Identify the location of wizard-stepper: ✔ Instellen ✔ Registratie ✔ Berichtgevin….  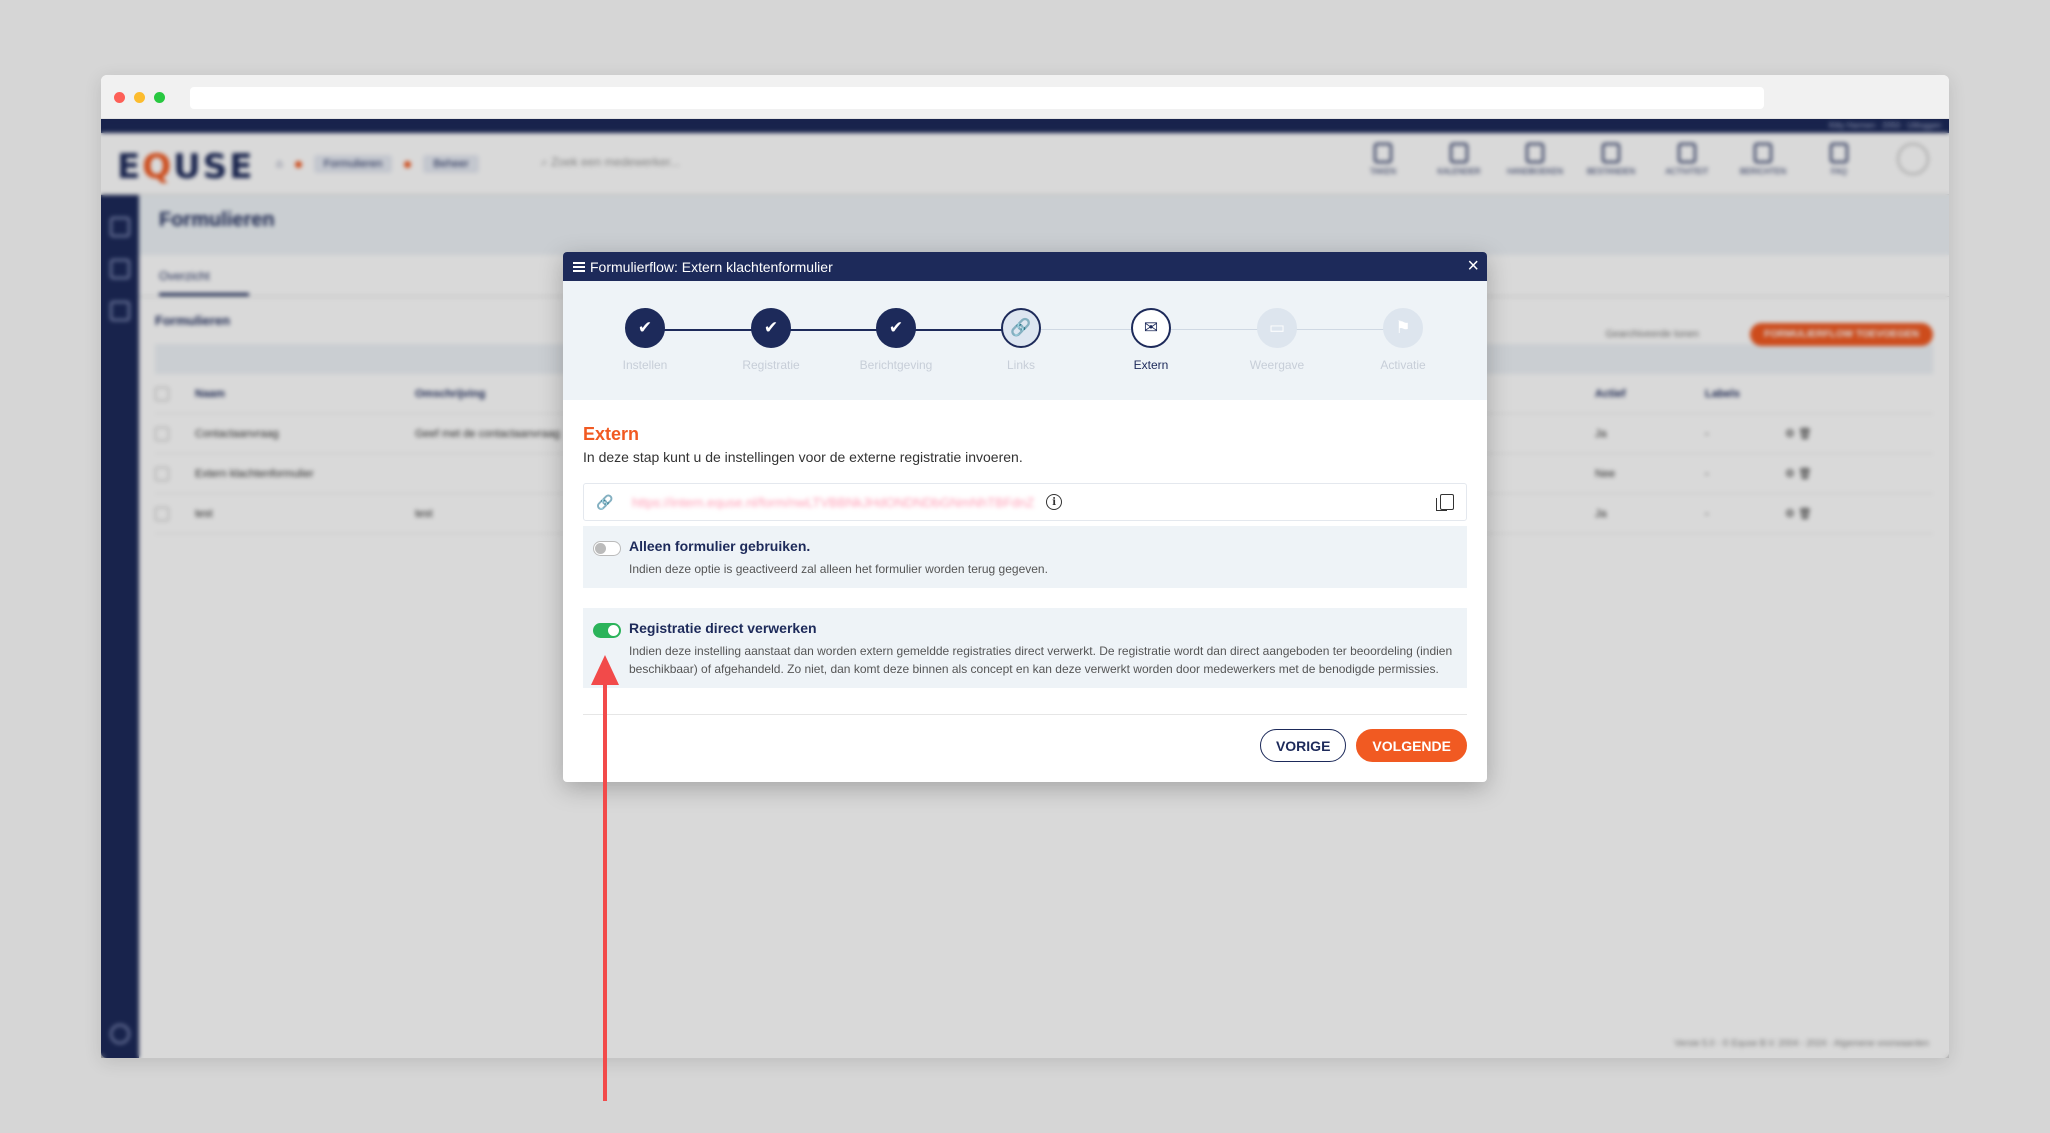
(1025, 340).